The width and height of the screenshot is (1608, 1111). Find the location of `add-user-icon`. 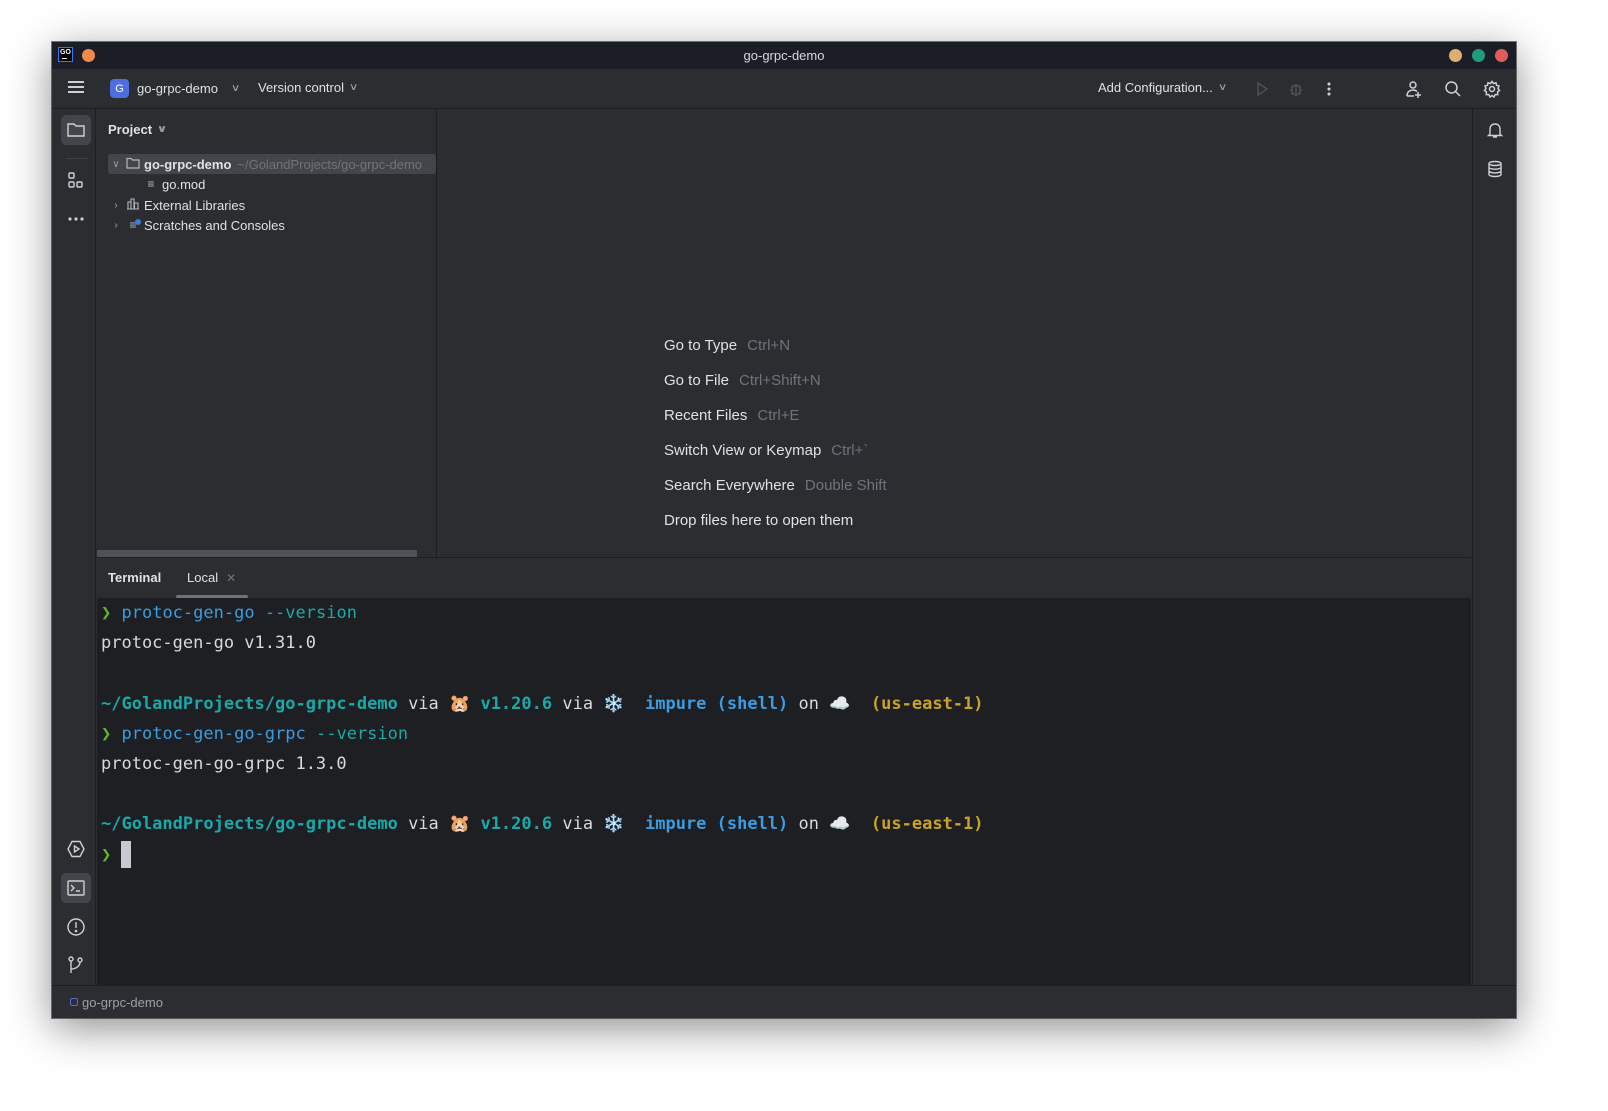

add-user-icon is located at coordinates (1413, 89).